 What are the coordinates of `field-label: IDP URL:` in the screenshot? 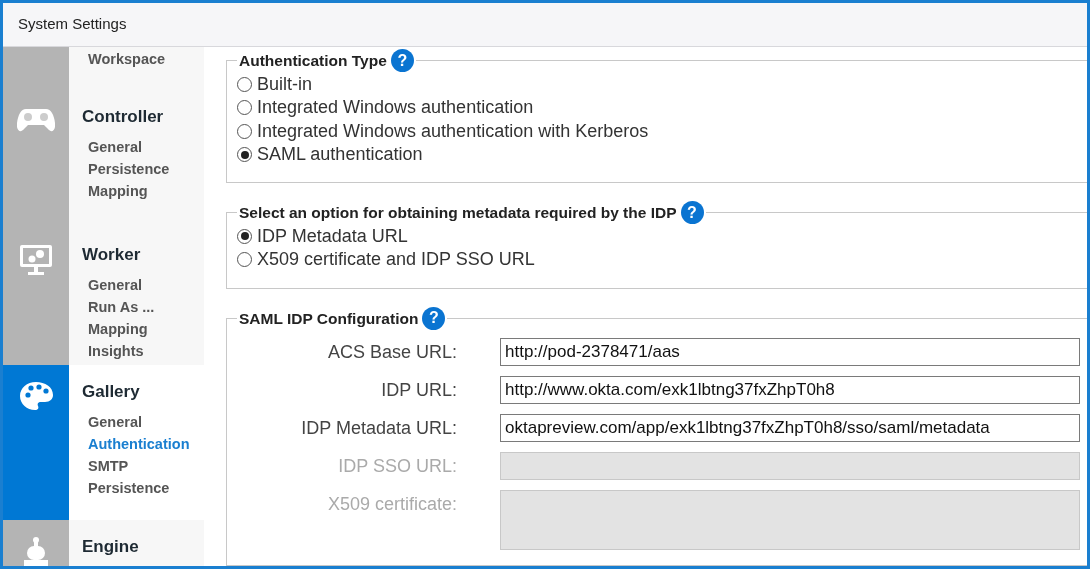 It's located at (418, 390).